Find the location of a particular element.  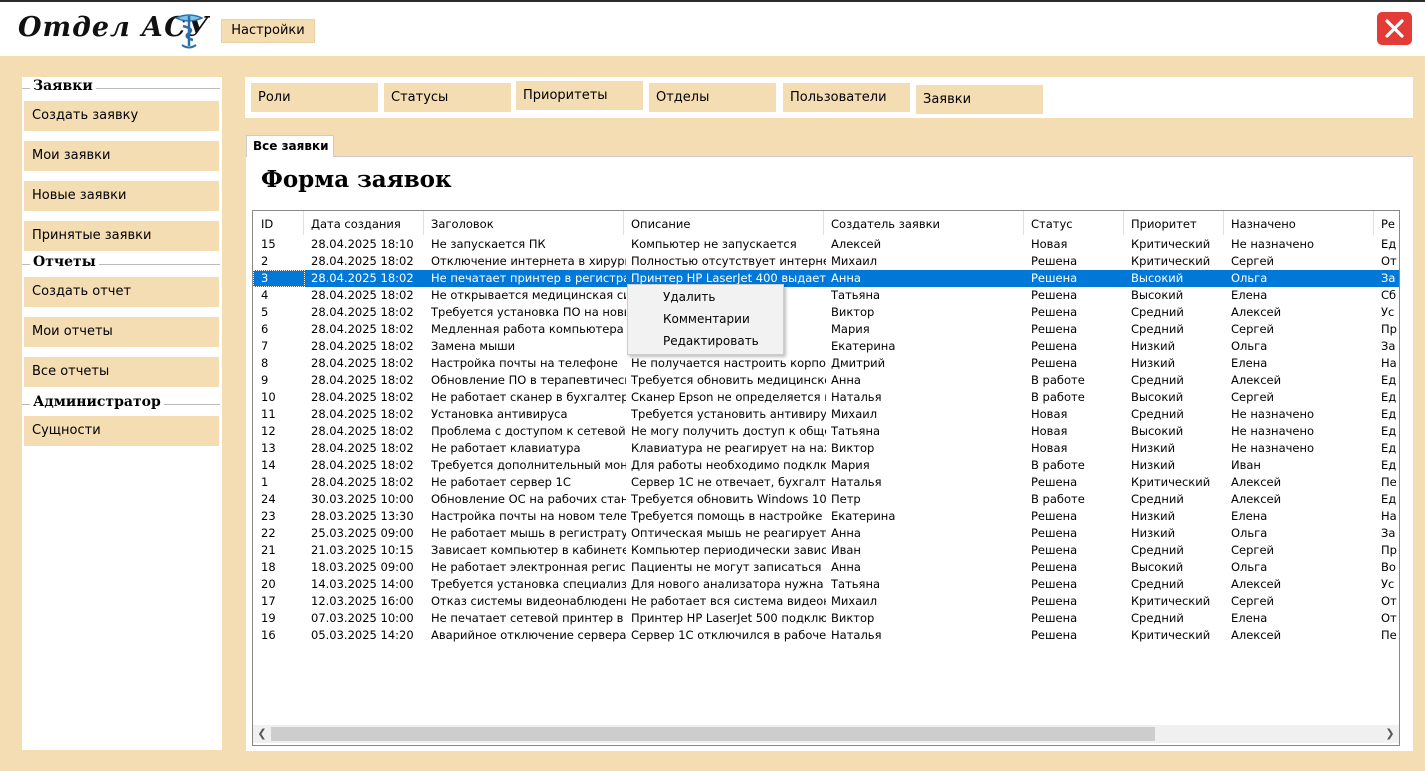

column-header: Описание is located at coordinates (728, 224).